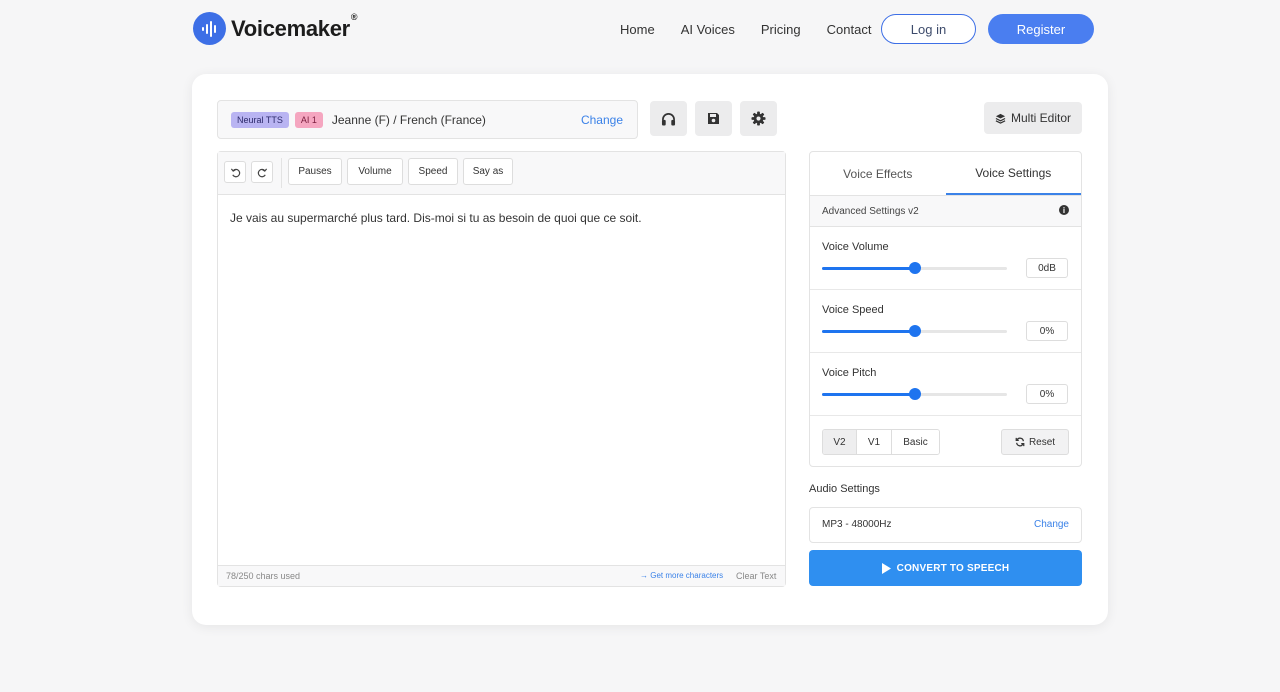 This screenshot has width=1280, height=692. I want to click on version-v2-button: V2, so click(840, 442).